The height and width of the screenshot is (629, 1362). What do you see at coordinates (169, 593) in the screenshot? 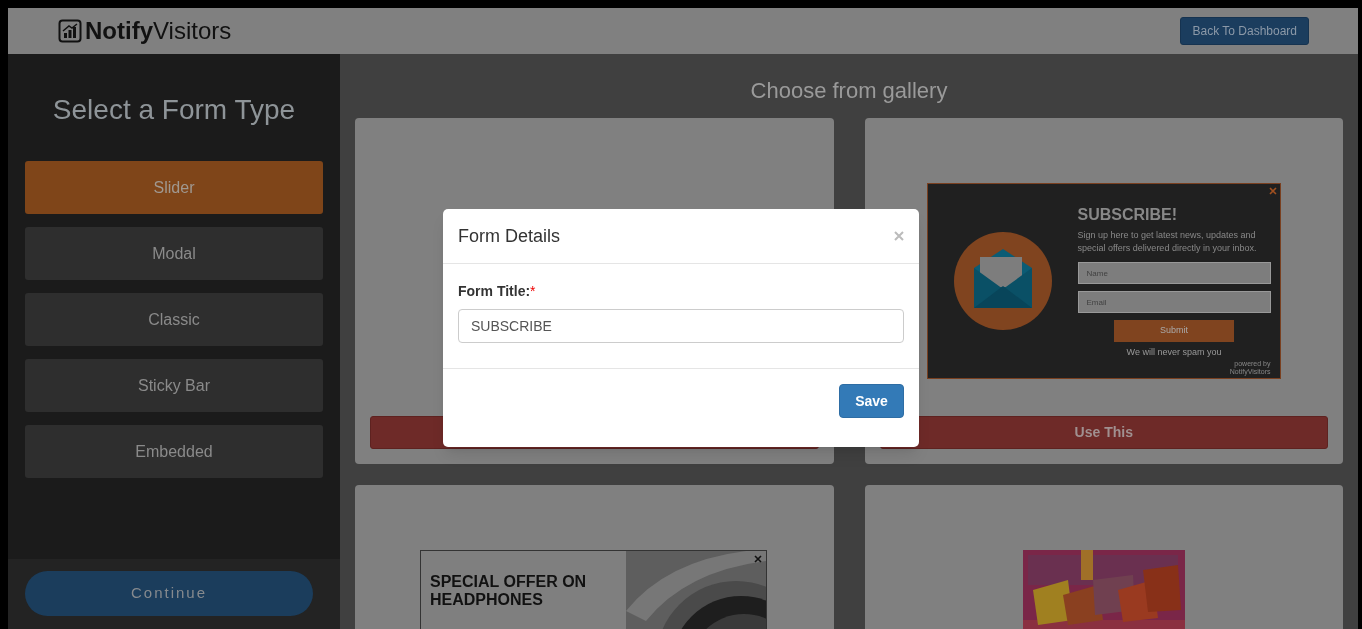
I see `continue-button: Continue` at bounding box center [169, 593].